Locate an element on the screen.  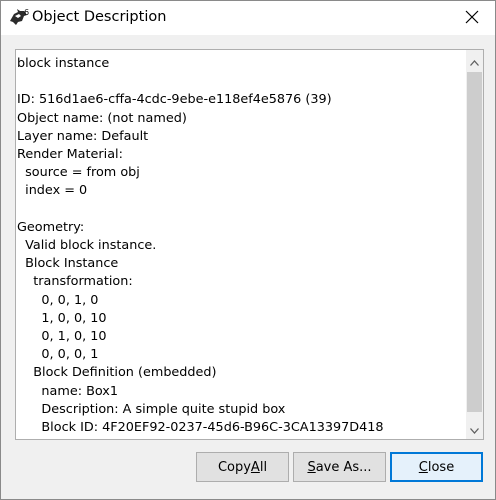
scroll-down-button is located at coordinates (474, 428).